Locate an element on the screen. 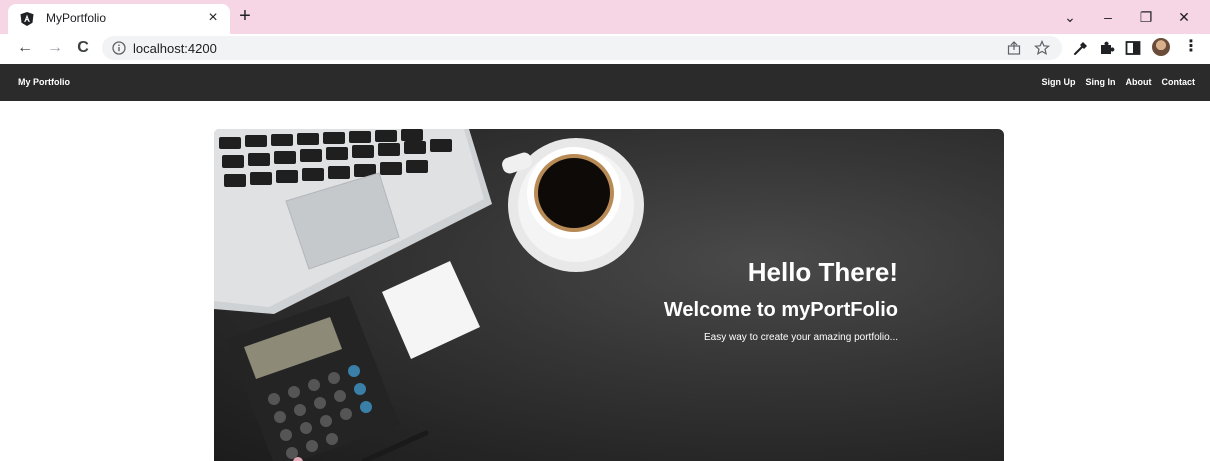 This screenshot has height=461, width=1210. share-icon is located at coordinates (1014, 48).